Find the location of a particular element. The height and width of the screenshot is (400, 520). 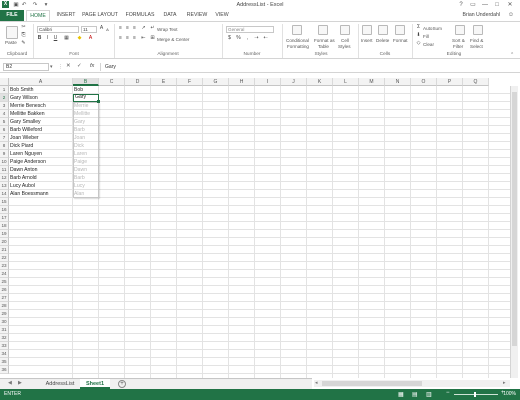

cell-a4: Mellitte Bakken is located at coordinates (41, 114).